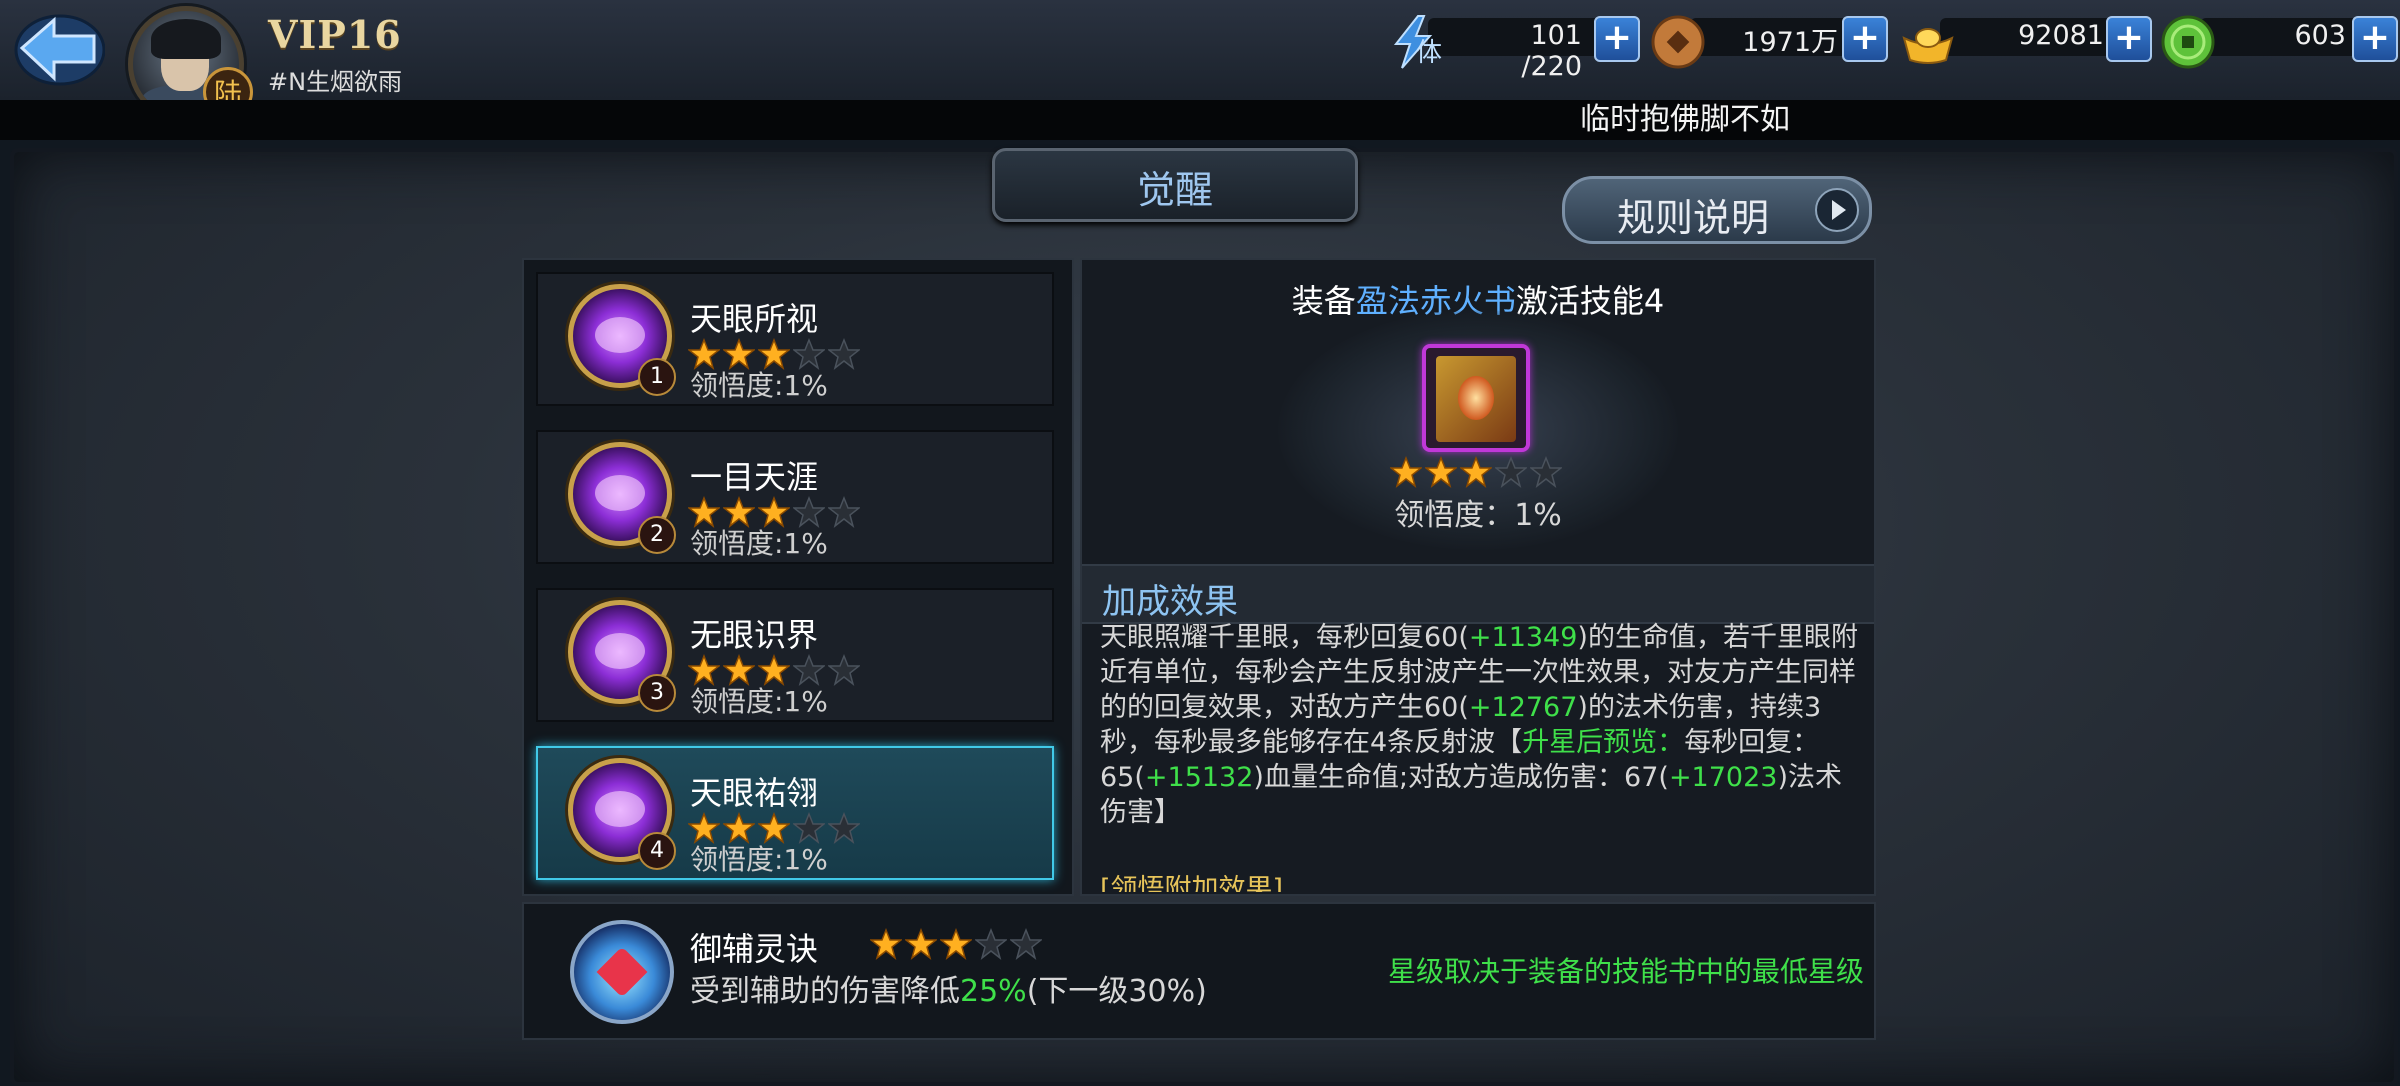 This screenshot has width=2400, height=1086. I want to click on add-jade-button: +, so click(2375, 39).